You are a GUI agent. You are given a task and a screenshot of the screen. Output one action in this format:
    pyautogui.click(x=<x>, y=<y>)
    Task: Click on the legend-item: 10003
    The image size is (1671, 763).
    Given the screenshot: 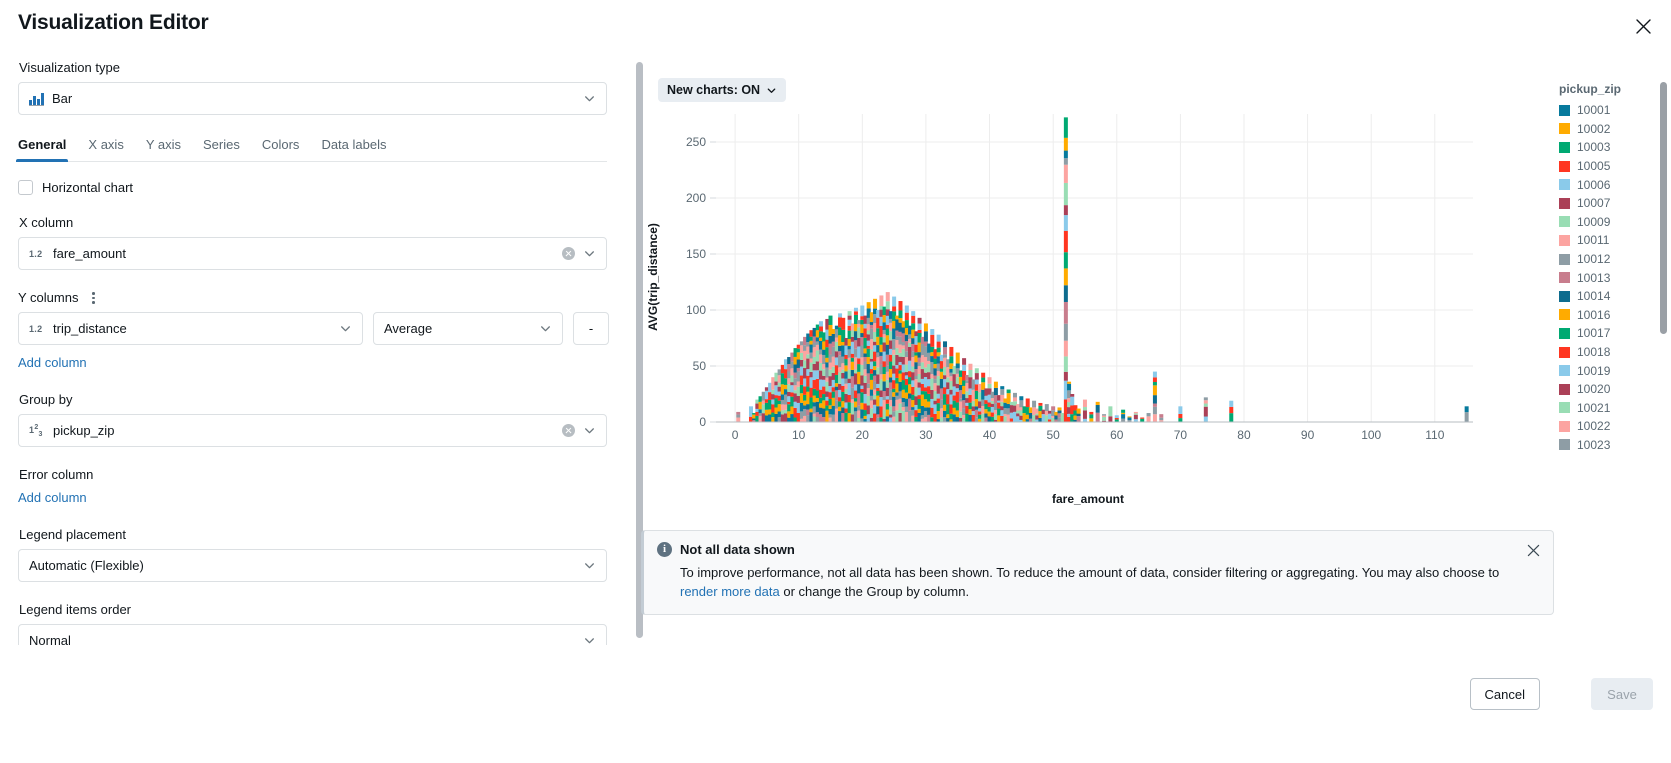 What is the action you would take?
    pyautogui.click(x=1607, y=147)
    